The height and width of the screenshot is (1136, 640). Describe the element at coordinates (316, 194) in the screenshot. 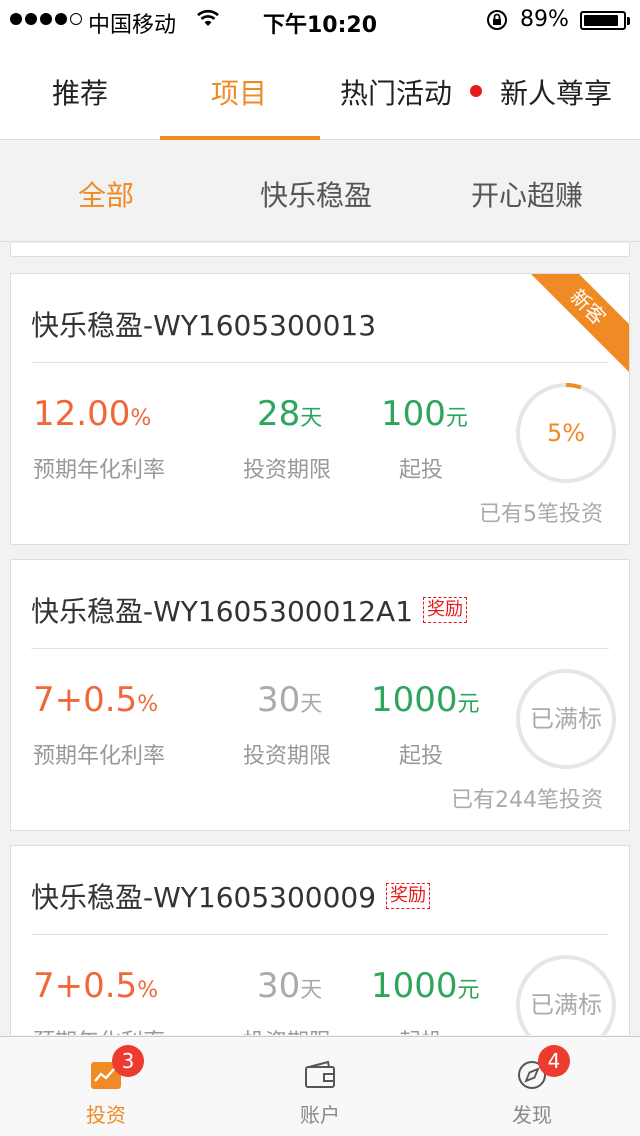

I see `filter-happy-steady: 快乐稳盈` at that location.